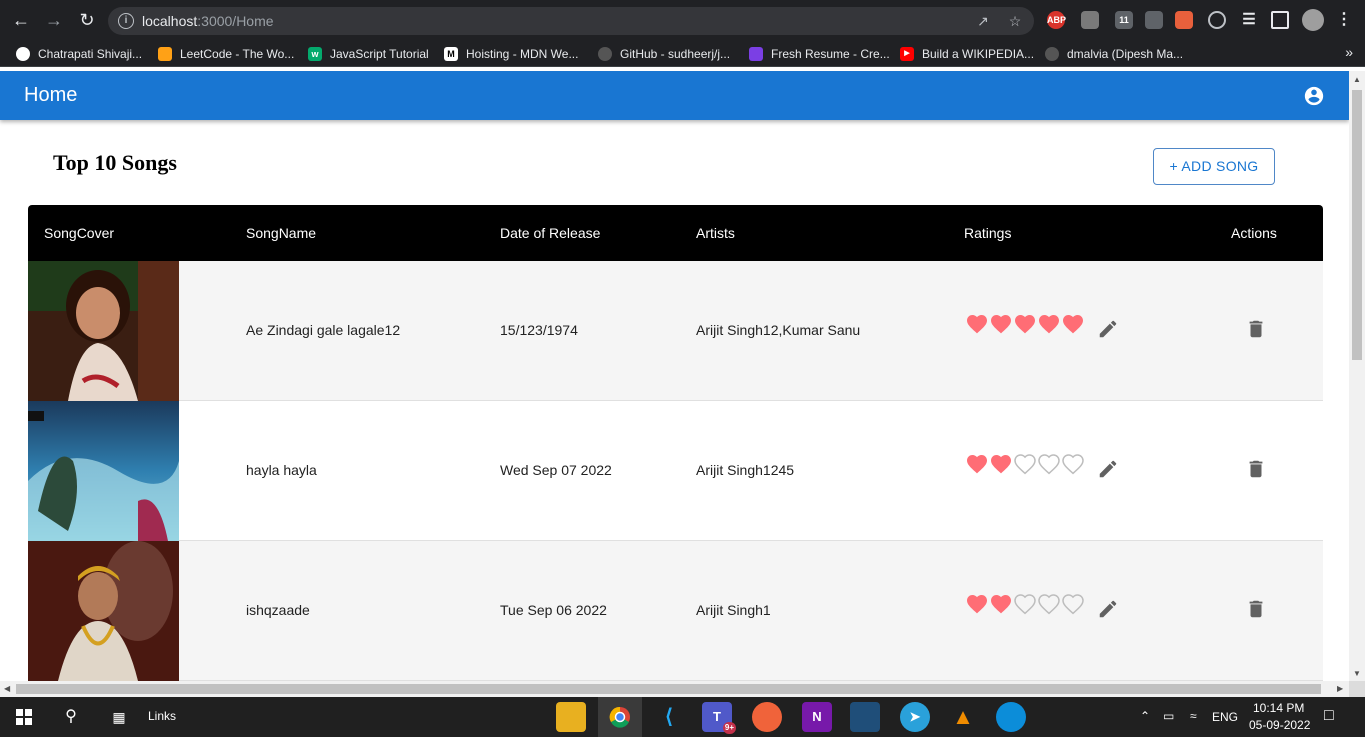  I want to click on teams-icon: T 9+, so click(719, 718).